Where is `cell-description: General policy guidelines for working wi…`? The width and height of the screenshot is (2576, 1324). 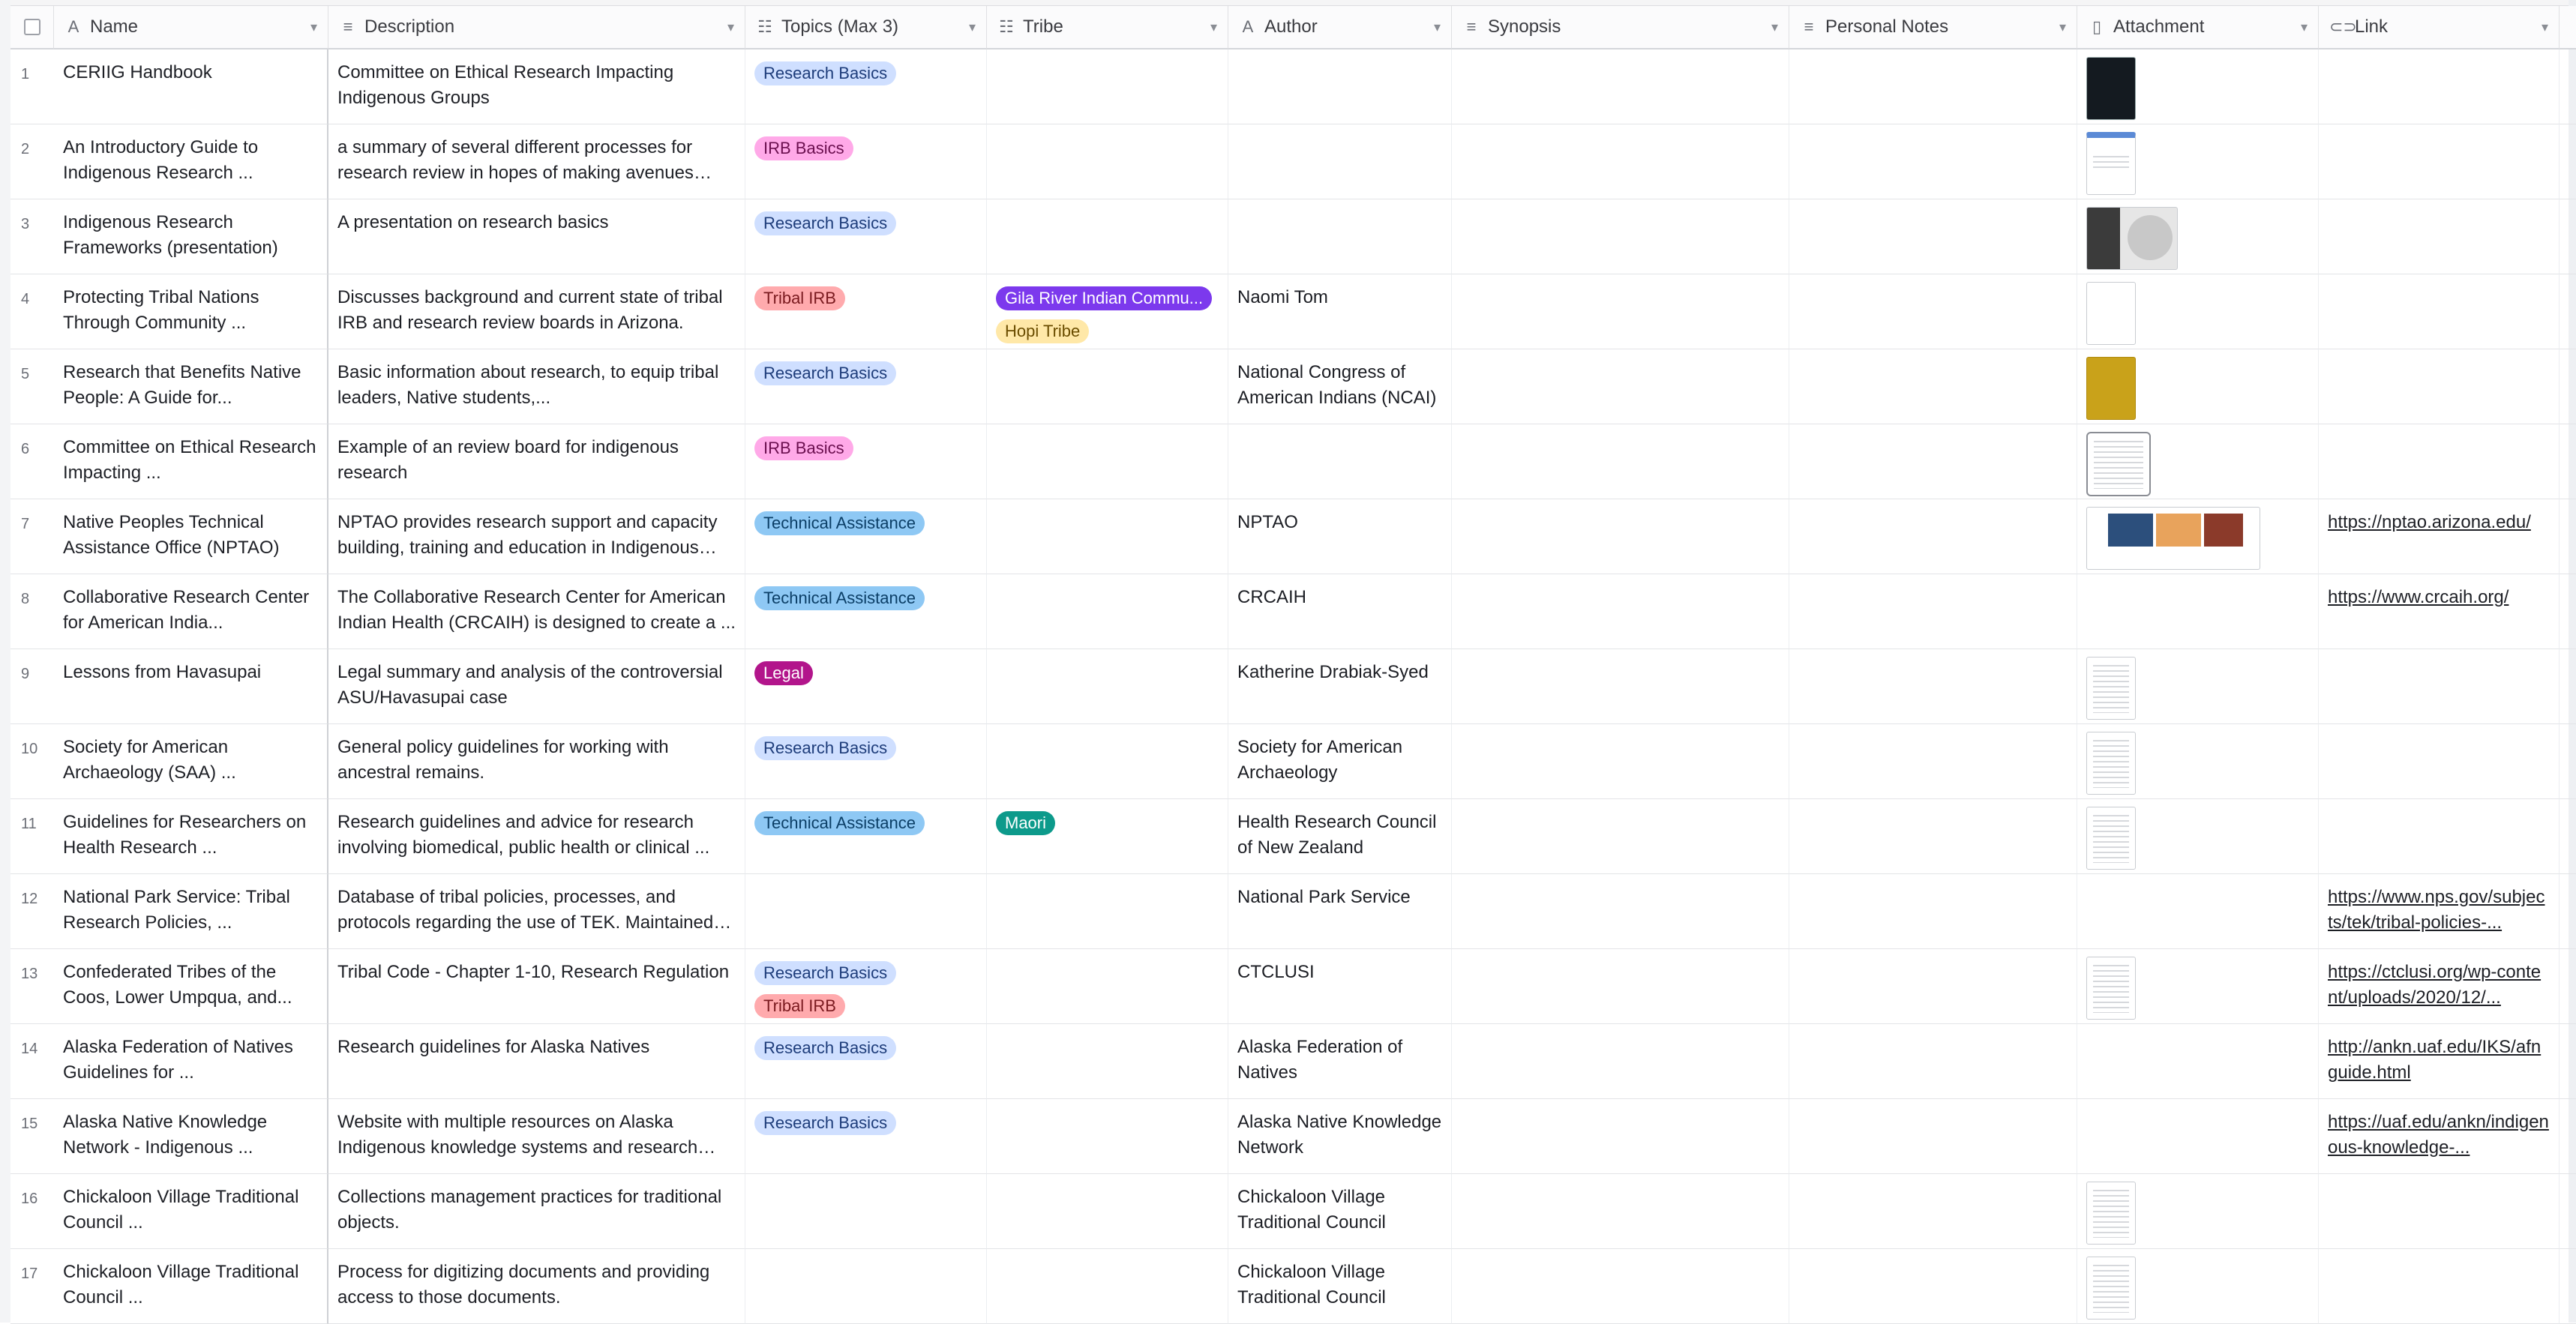
cell-description: General policy guidelines for working wi… is located at coordinates (537, 761).